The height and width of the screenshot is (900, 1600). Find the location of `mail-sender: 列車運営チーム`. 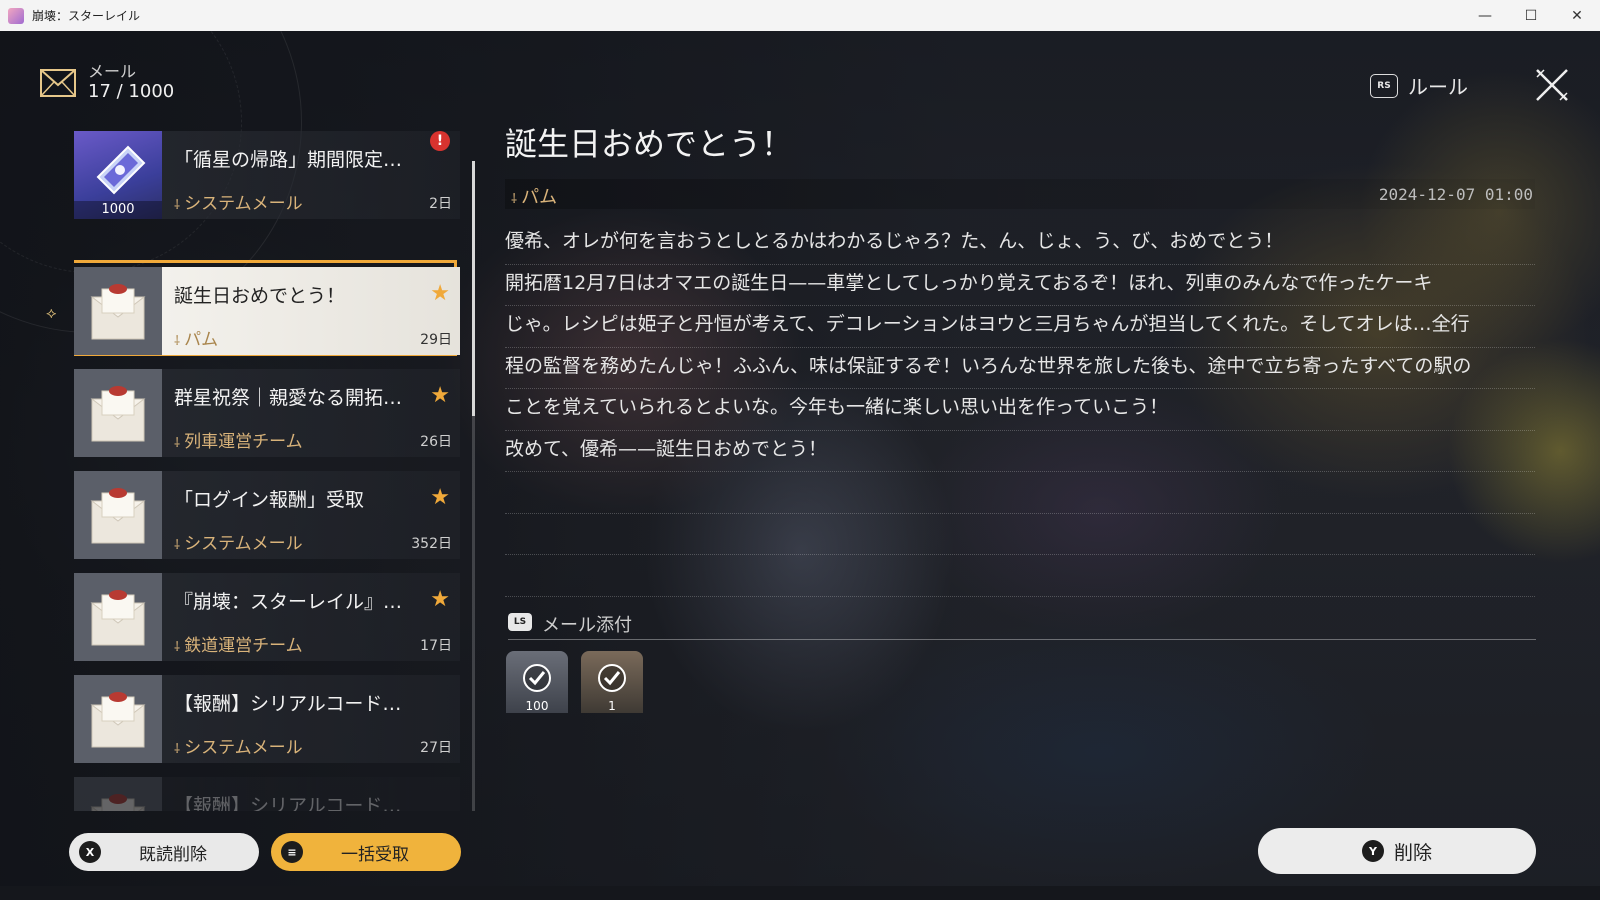

mail-sender: 列車運営チーム is located at coordinates (238, 439).